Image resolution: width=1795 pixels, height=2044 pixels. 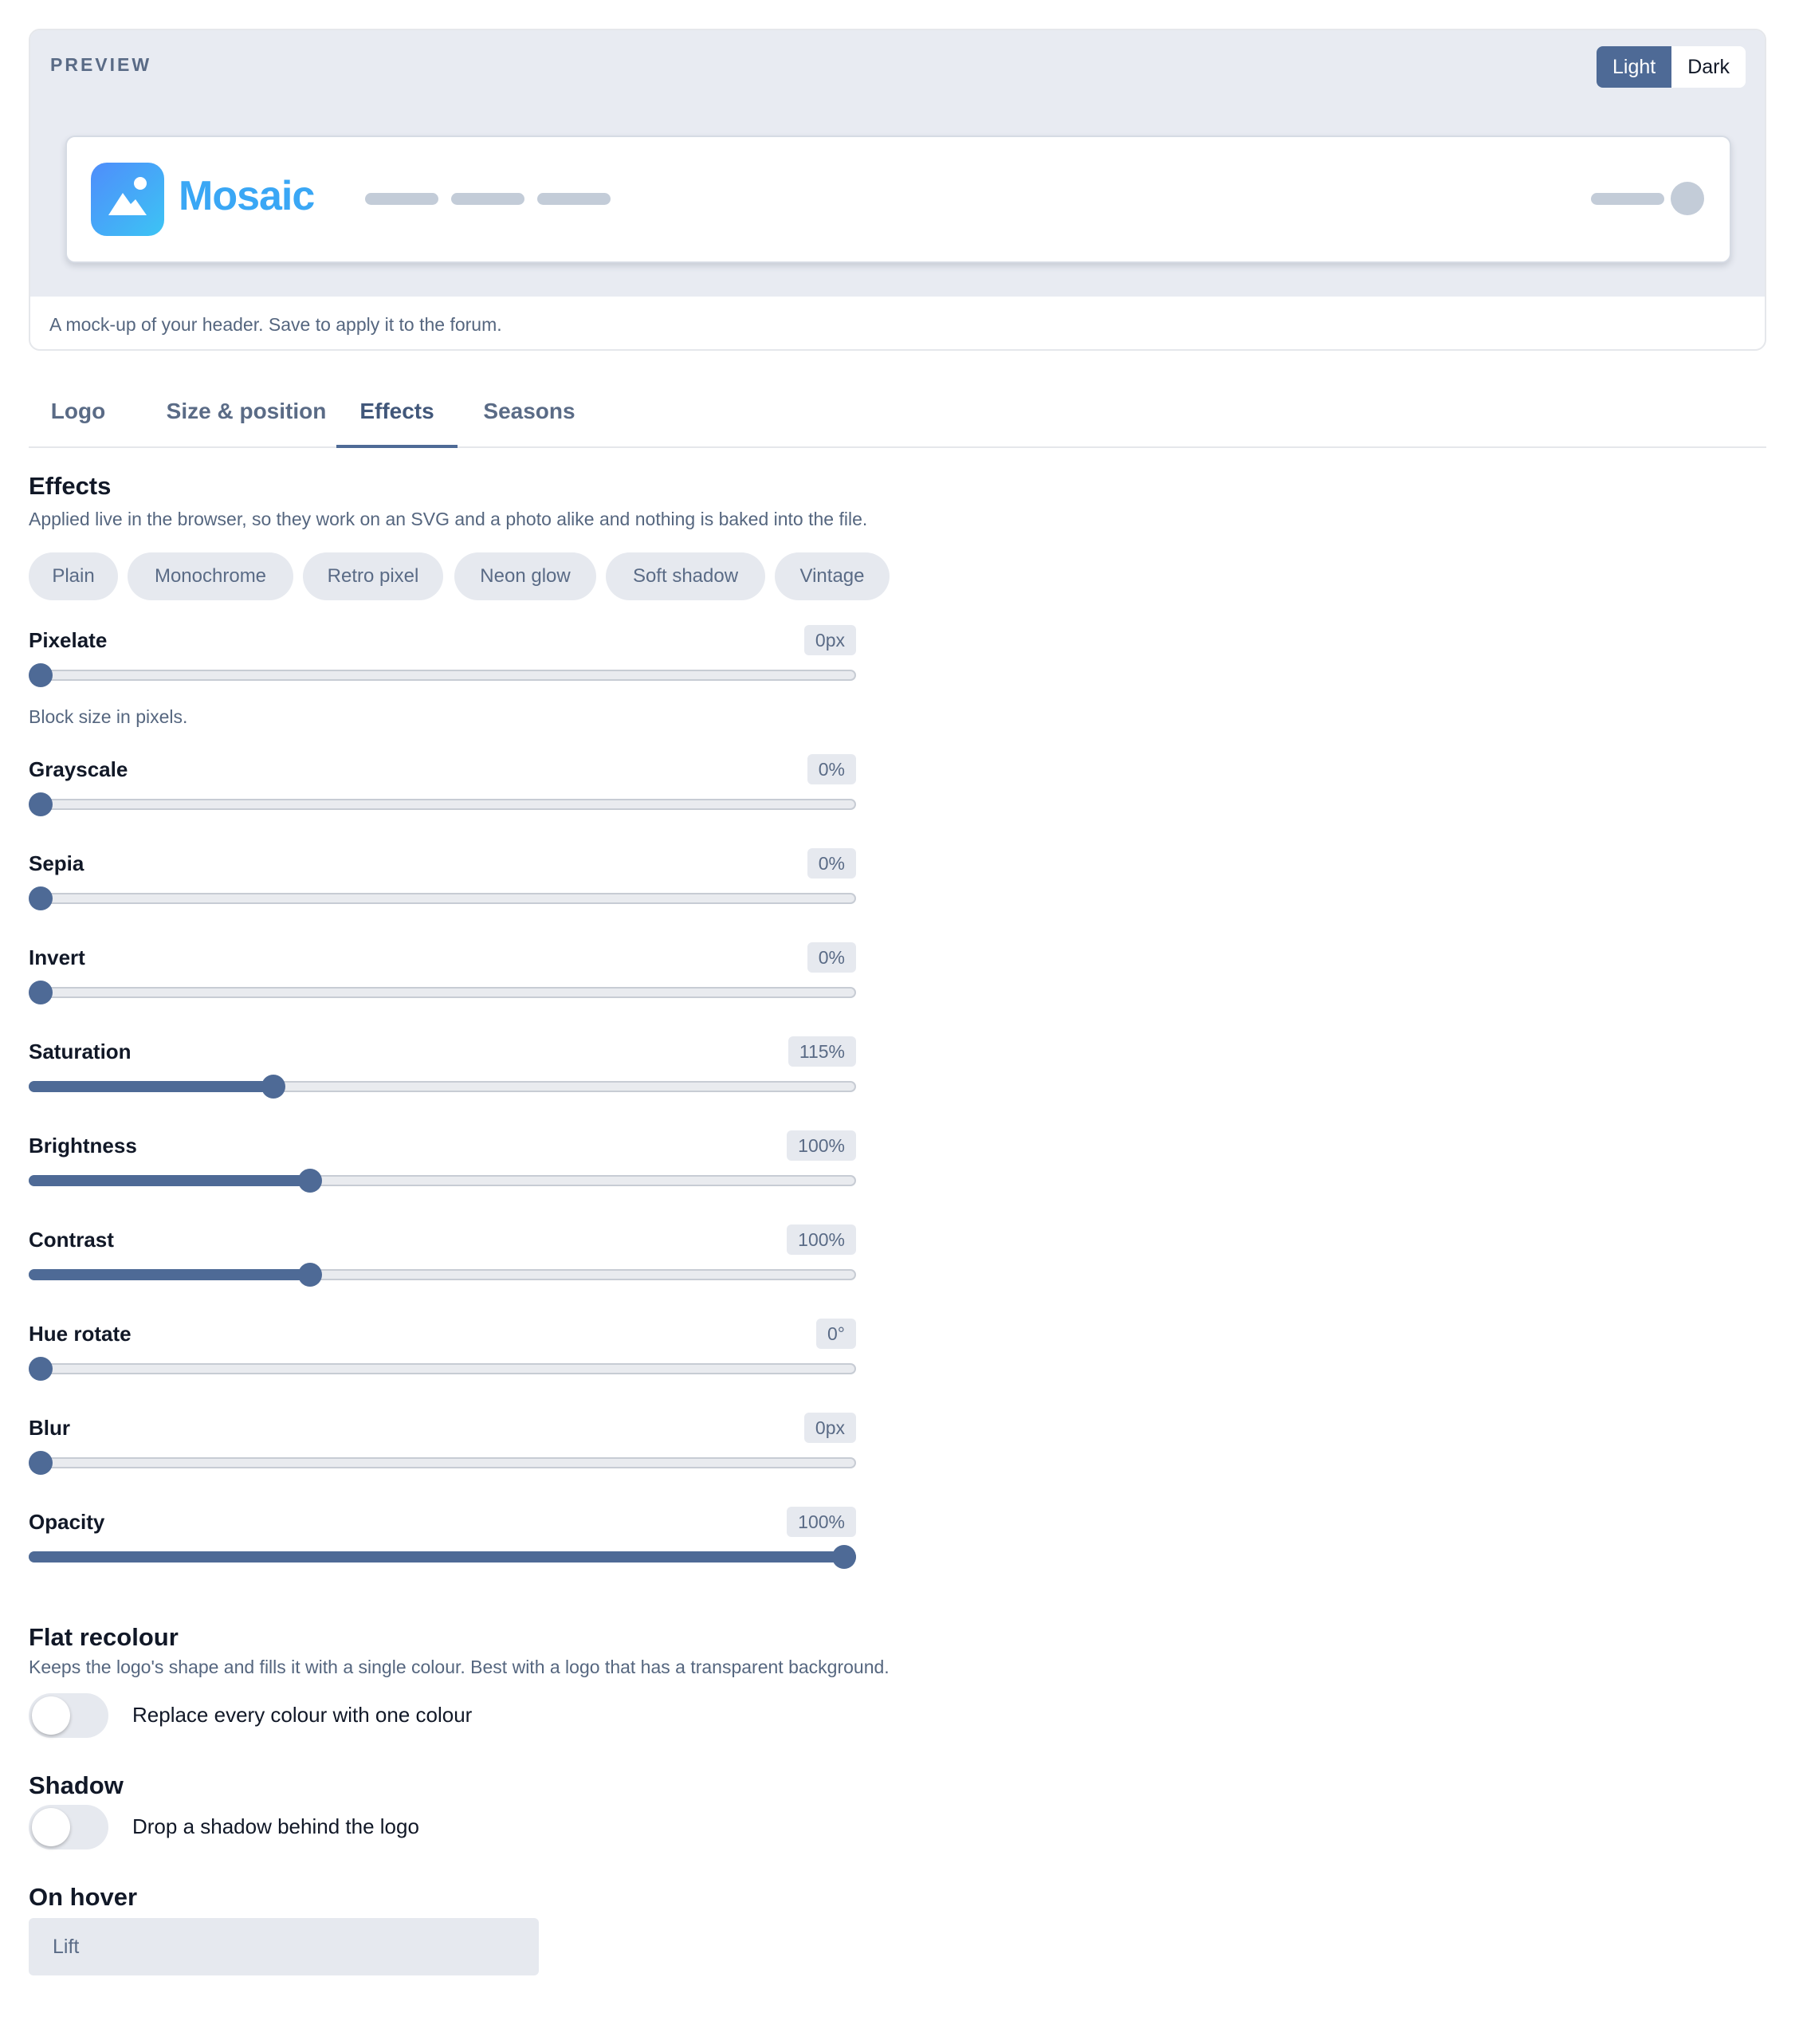 What do you see at coordinates (821, 1239) in the screenshot?
I see `contrast-value: 100%` at bounding box center [821, 1239].